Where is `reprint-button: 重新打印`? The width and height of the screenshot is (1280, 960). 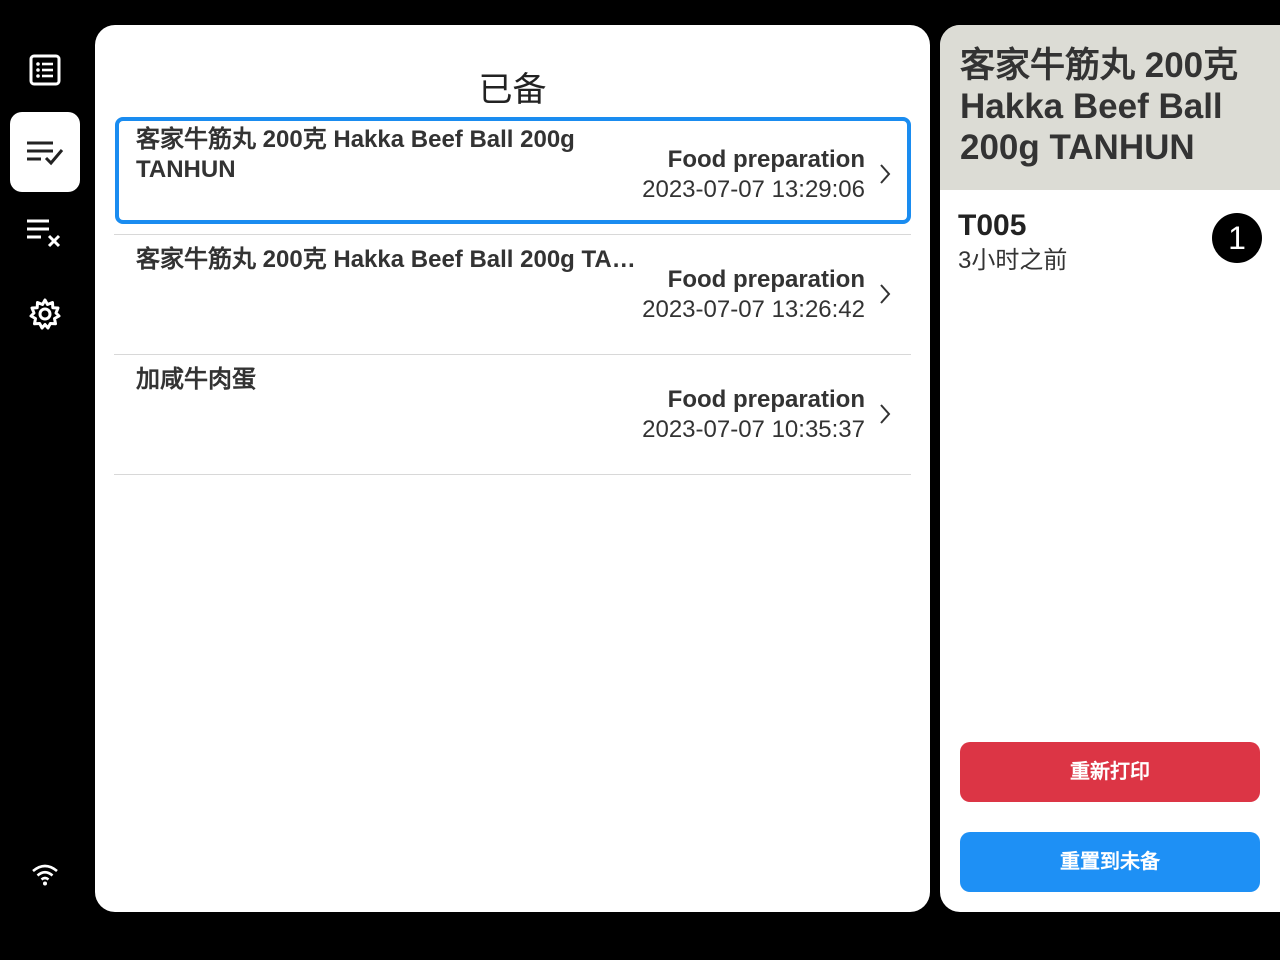
reprint-button: 重新打印 is located at coordinates (1110, 772).